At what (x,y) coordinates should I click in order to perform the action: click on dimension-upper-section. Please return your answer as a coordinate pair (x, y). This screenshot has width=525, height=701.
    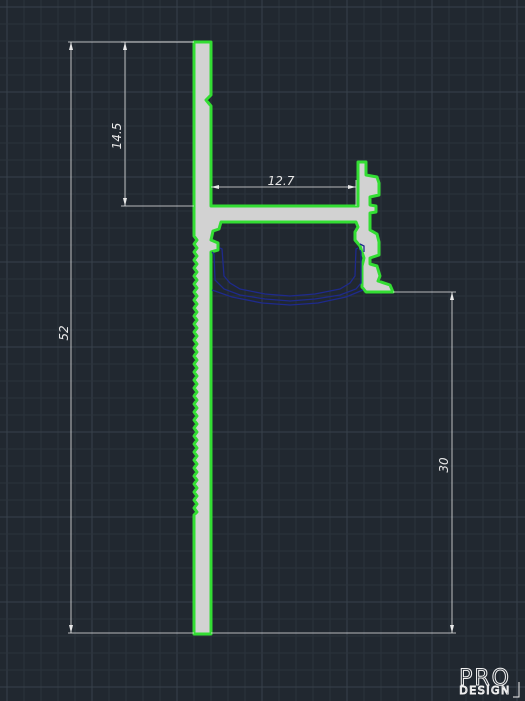
    Looking at the image, I should click on (157, 124).